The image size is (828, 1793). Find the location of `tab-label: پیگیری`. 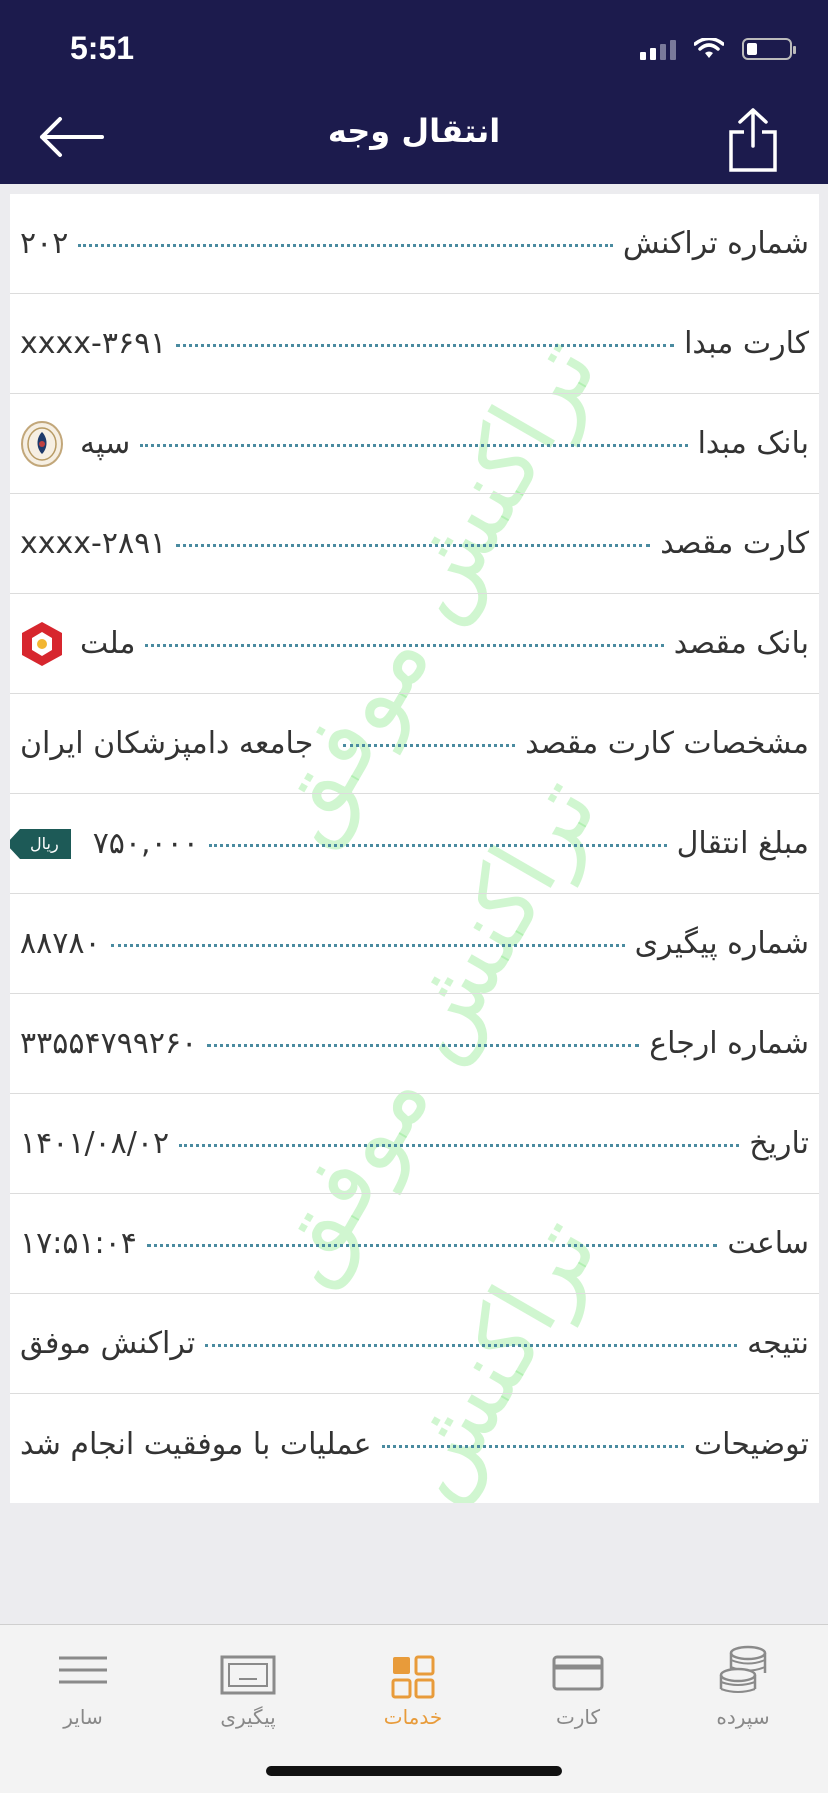

tab-label: پیگیری is located at coordinates (248, 1717).